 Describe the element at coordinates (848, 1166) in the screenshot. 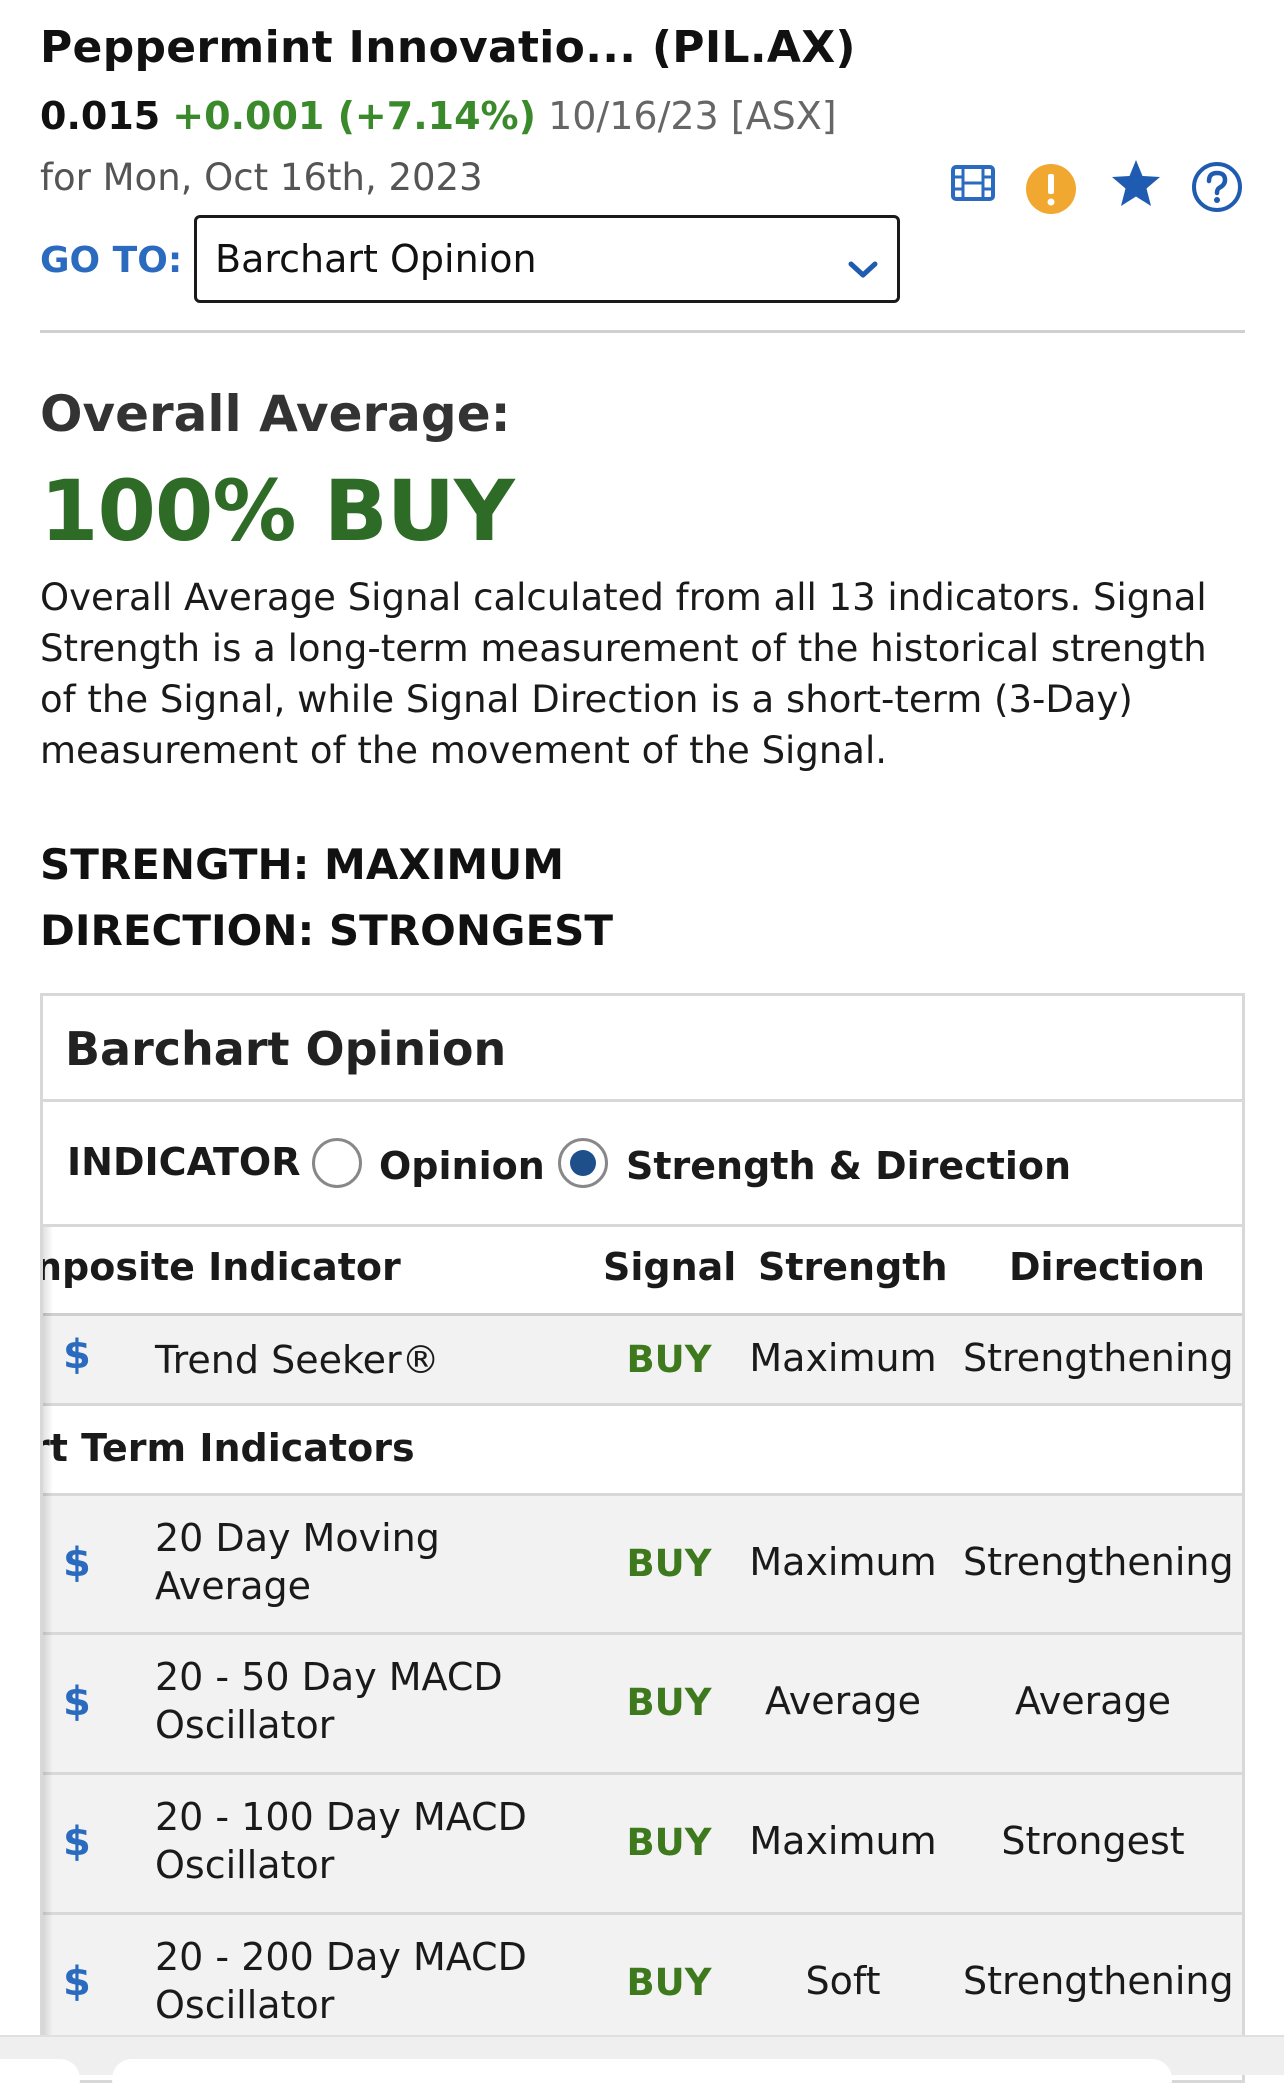

I see `radio-strength-direction-label: Strength & Direction` at that location.